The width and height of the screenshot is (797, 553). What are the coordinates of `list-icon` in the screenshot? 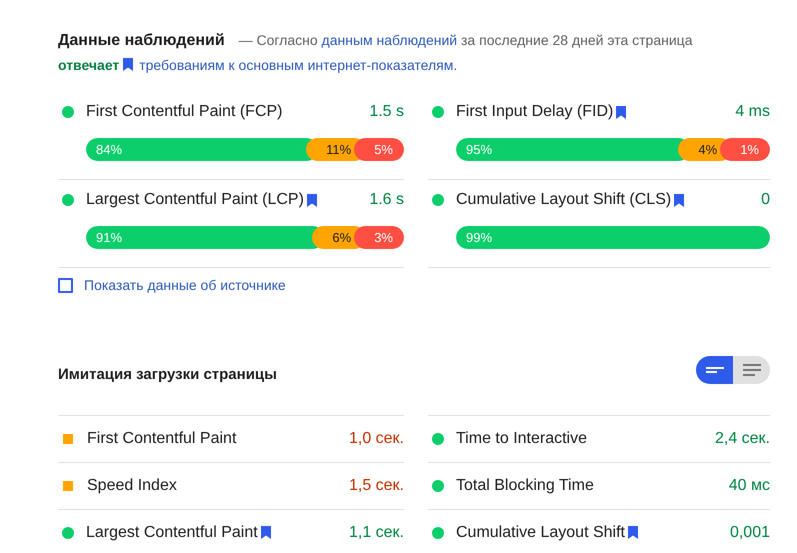 It's located at (751, 370).